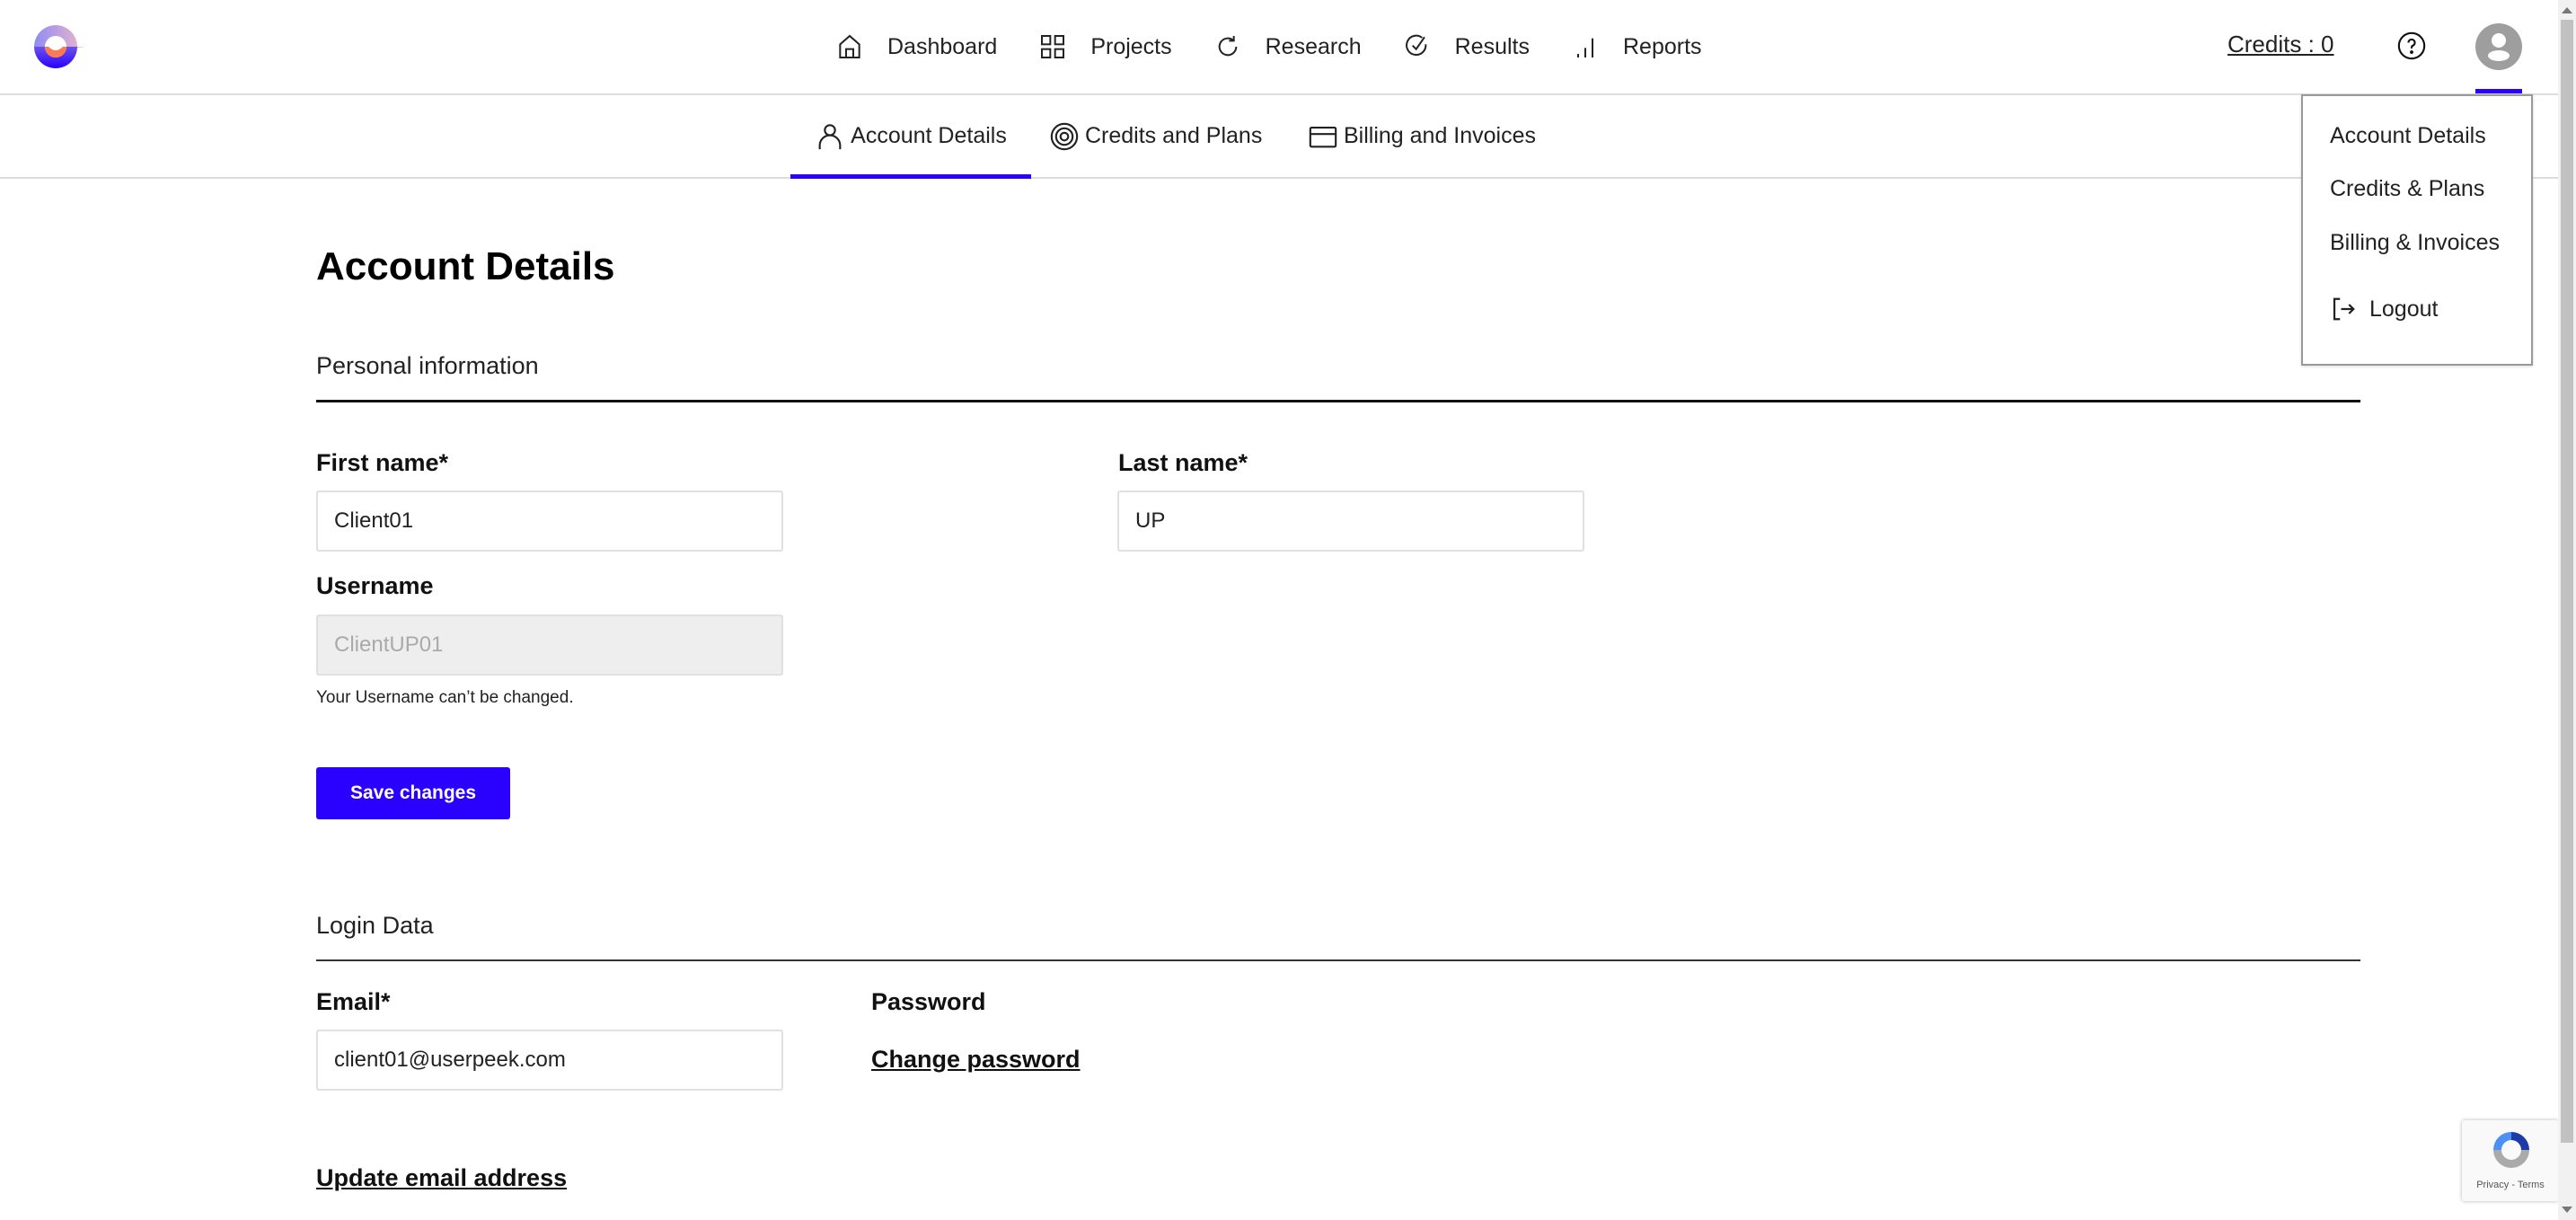 Image resolution: width=2576 pixels, height=1220 pixels. What do you see at coordinates (445, 697) in the screenshot?
I see `username-hint: Your Username can’t be changed.` at bounding box center [445, 697].